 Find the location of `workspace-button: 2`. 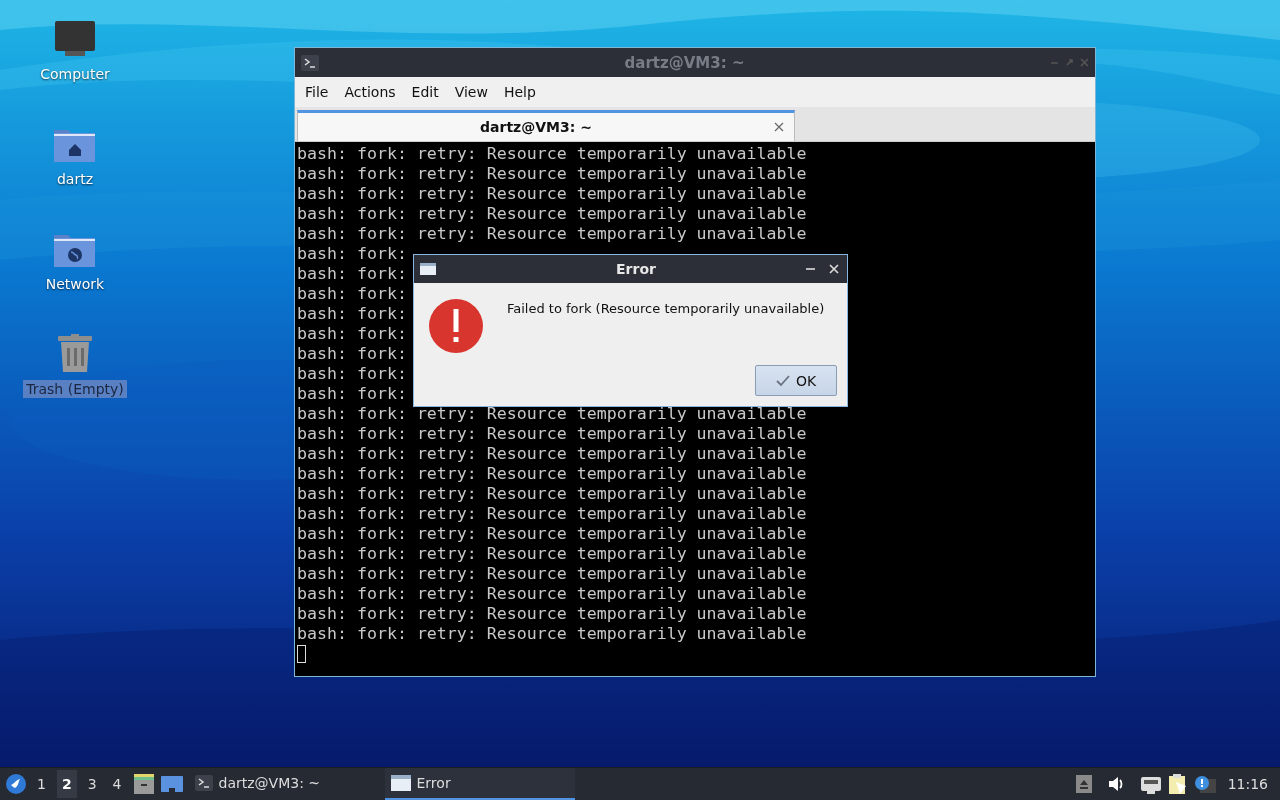

workspace-button: 2 is located at coordinates (66, 784).